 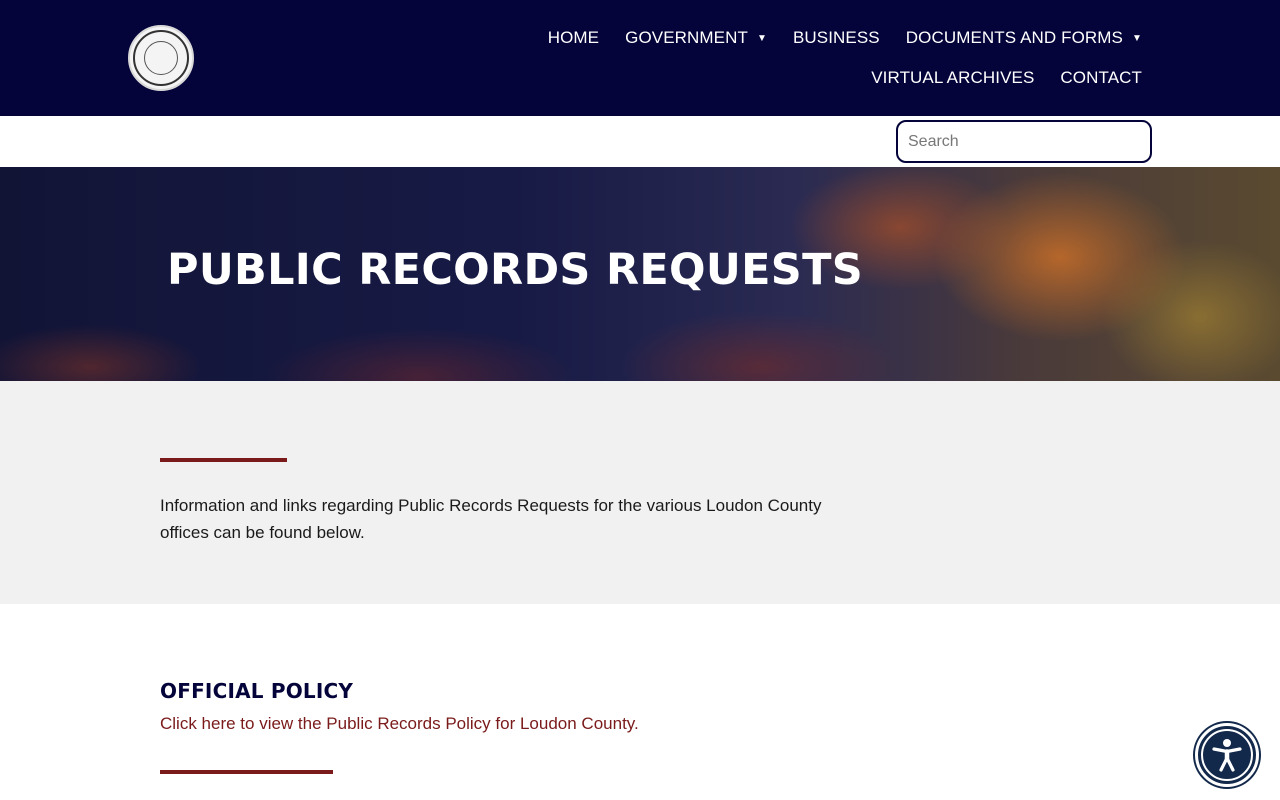 What do you see at coordinates (257, 691) in the screenshot?
I see `official-policy-heading: OFFICIAL POLICY` at bounding box center [257, 691].